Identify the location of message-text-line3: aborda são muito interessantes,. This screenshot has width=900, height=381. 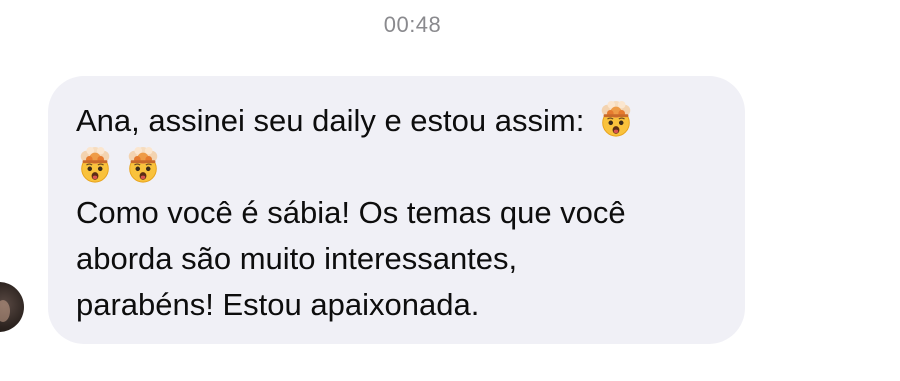
(297, 258).